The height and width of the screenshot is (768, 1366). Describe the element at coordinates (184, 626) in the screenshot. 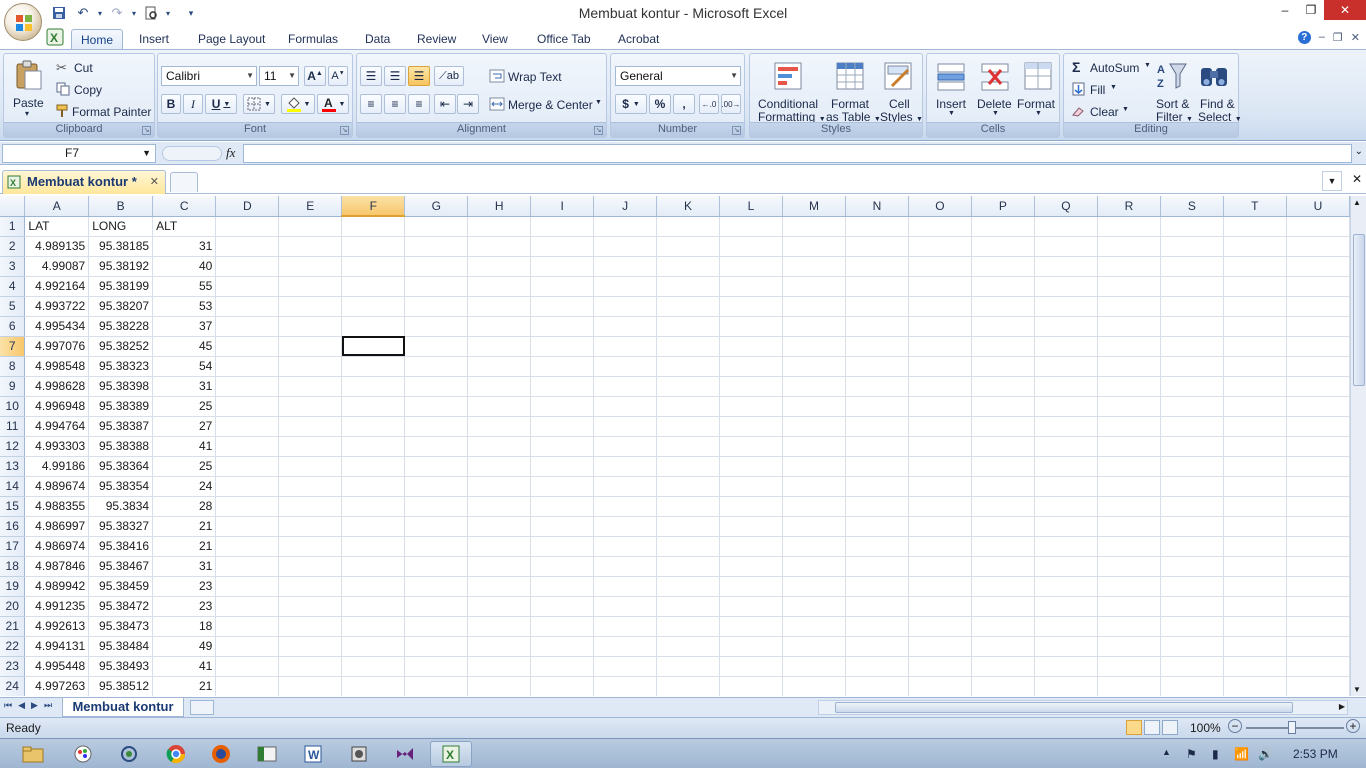

I see `cell: 18` at that location.